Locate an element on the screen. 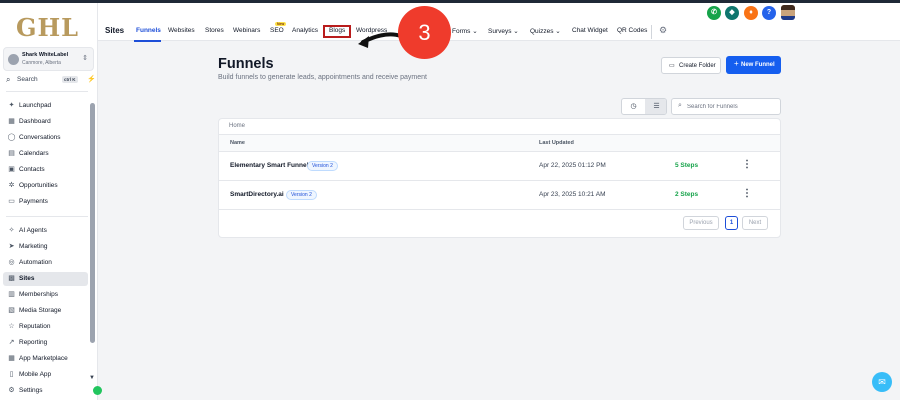  quick-action-icon: ⚡ is located at coordinates (91, 79).